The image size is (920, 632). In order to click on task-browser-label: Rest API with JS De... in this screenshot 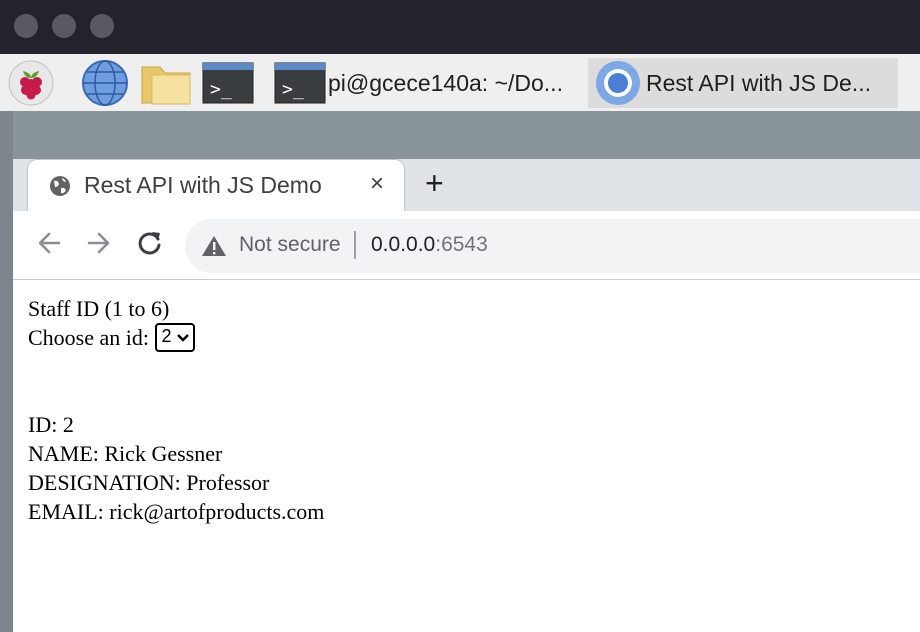, I will do `click(758, 82)`.